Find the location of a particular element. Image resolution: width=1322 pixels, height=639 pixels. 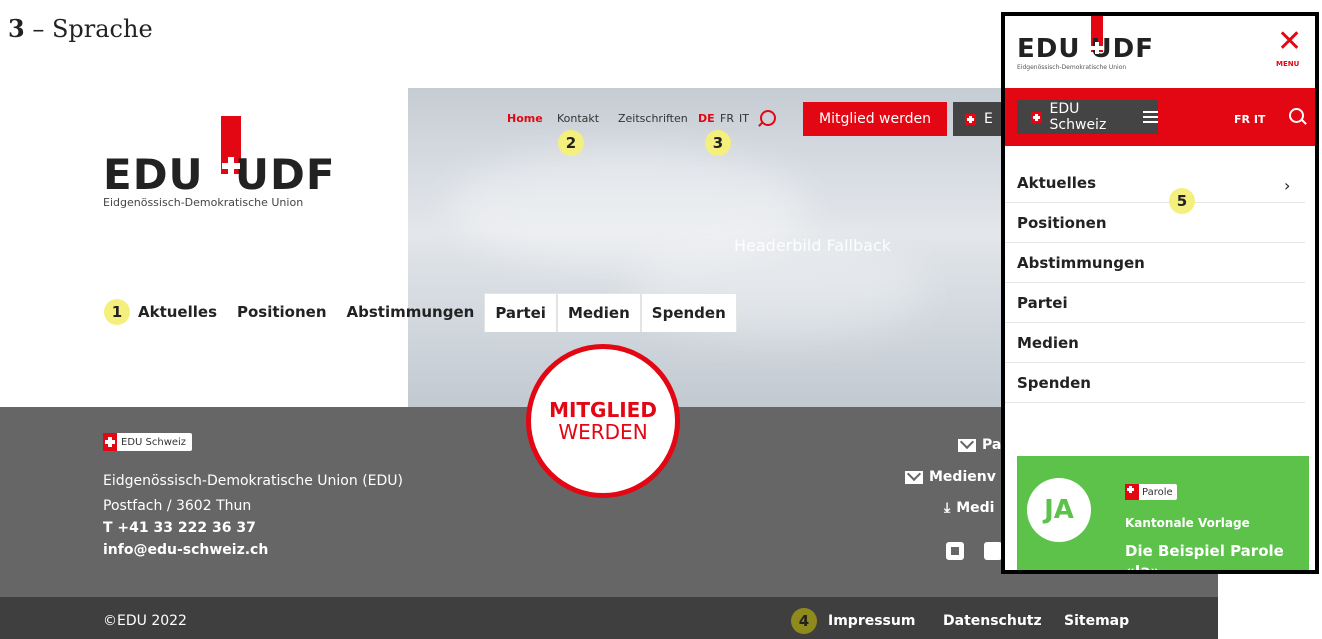

lang-fr-link: FR is located at coordinates (727, 118).